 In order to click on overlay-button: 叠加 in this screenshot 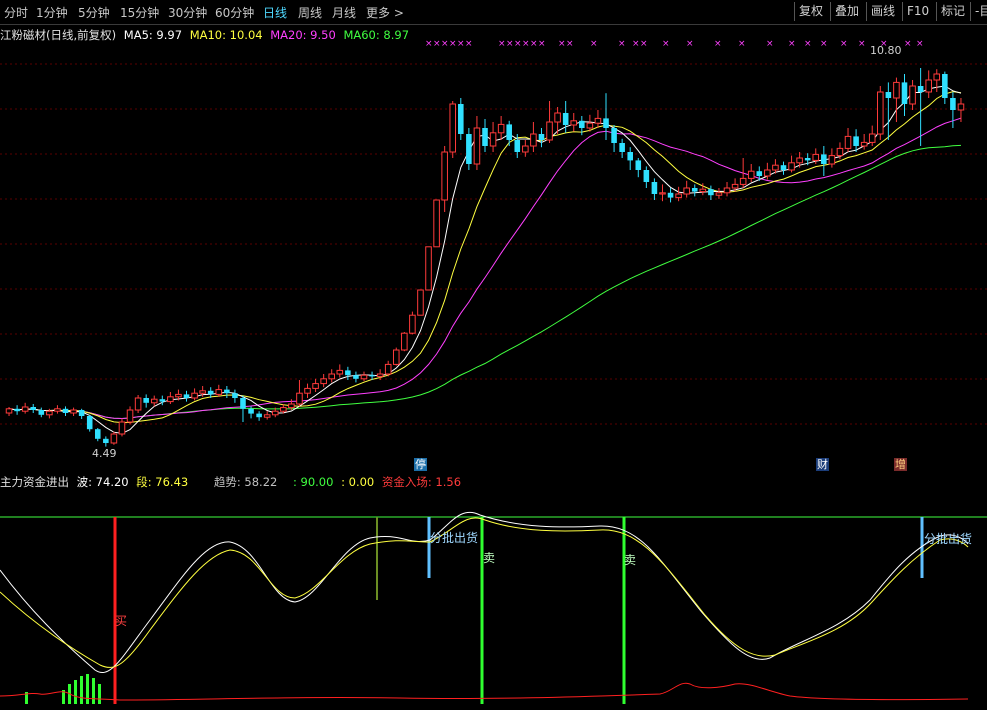, I will do `click(846, 11)`.